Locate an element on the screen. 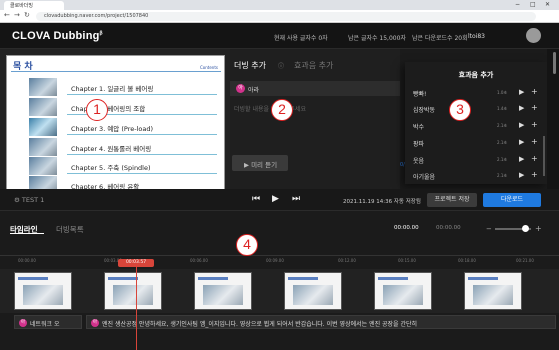 The width and height of the screenshot is (559, 350). ruler-label: 00:12.00 is located at coordinates (347, 260).